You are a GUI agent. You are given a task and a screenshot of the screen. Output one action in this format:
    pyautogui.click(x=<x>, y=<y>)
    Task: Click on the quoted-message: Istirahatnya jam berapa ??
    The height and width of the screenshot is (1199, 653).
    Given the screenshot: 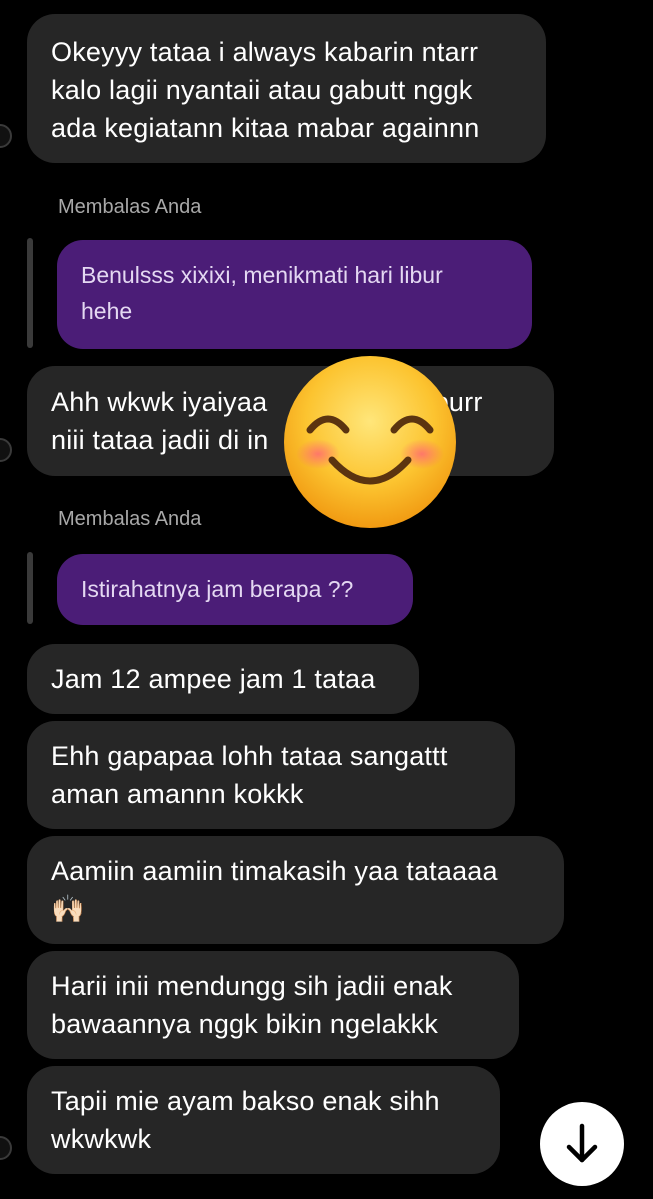 What is the action you would take?
    pyautogui.click(x=235, y=589)
    